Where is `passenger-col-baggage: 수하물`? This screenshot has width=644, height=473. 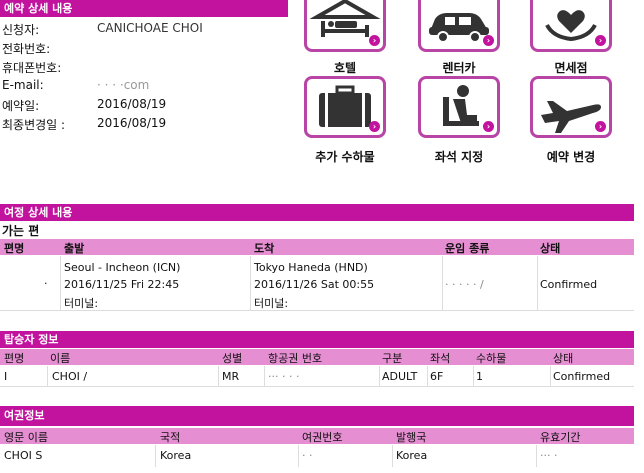
passenger-col-baggage: 수하물 is located at coordinates (491, 358).